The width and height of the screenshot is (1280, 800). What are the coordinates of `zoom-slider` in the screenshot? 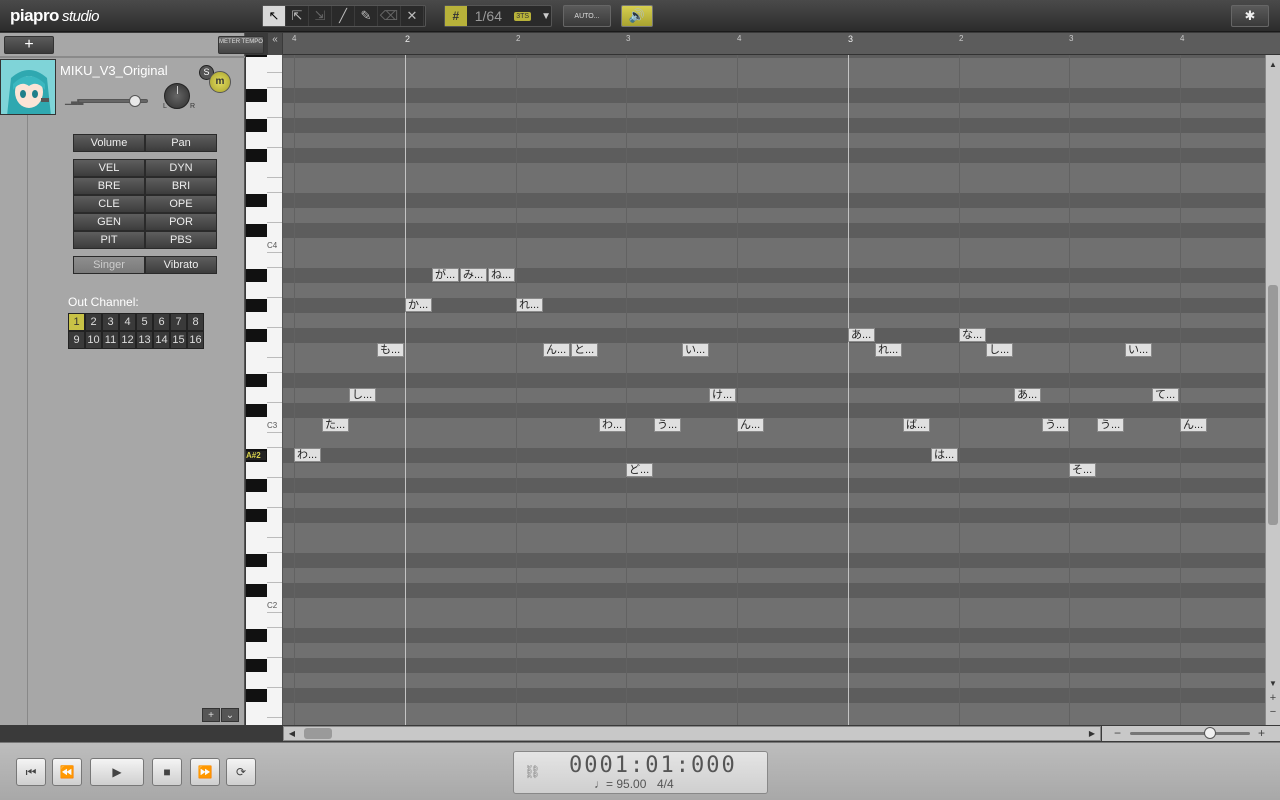 It's located at (1190, 733).